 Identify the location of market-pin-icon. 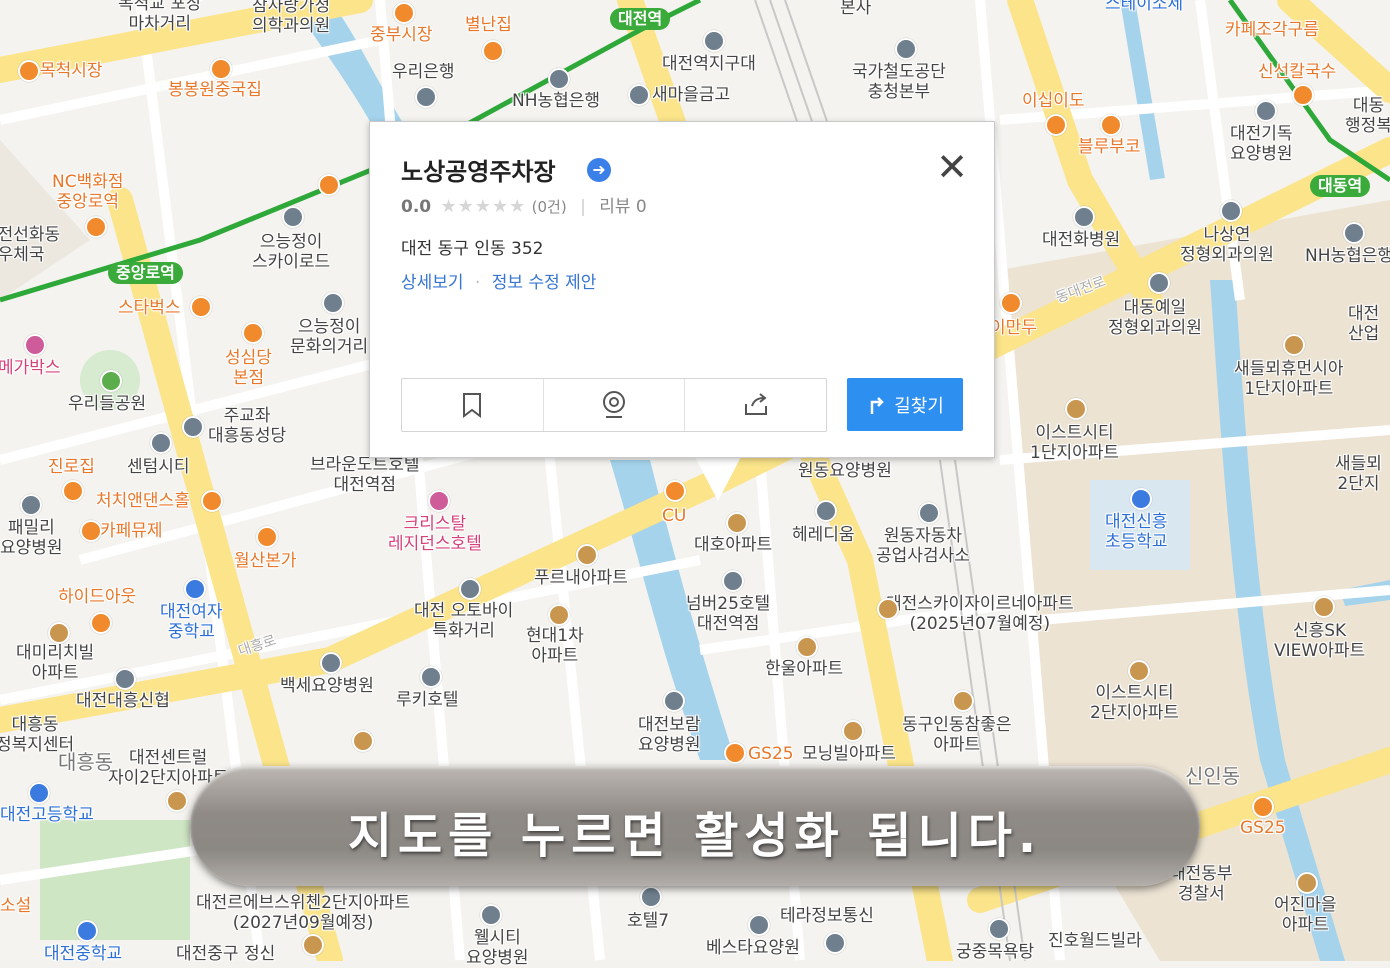
(404, 13).